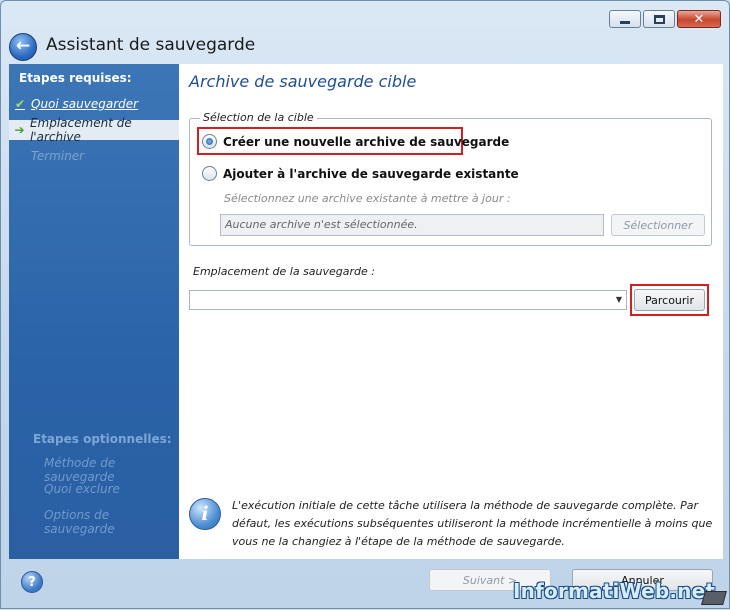 The height and width of the screenshot is (610, 730). What do you see at coordinates (151, 45) in the screenshot?
I see `window-title: Assistant de sauvegarde` at bounding box center [151, 45].